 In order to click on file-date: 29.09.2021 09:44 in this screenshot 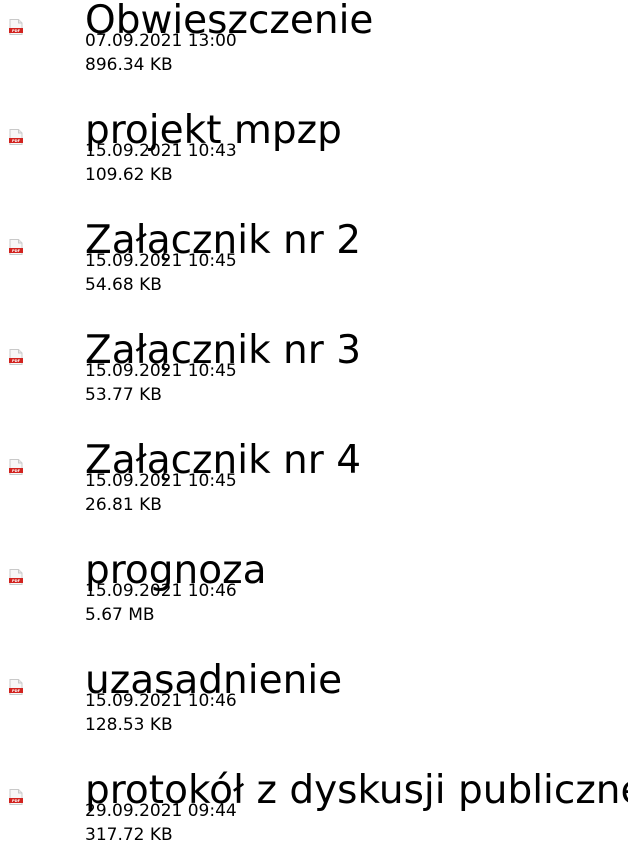, I will do `click(161, 811)`.